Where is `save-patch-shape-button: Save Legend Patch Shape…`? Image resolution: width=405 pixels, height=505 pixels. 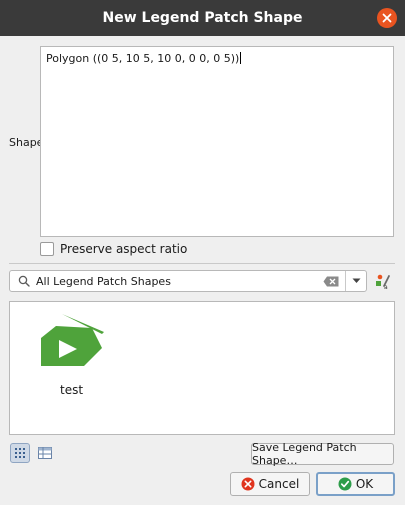
save-patch-shape-button: Save Legend Patch Shape… is located at coordinates (322, 454).